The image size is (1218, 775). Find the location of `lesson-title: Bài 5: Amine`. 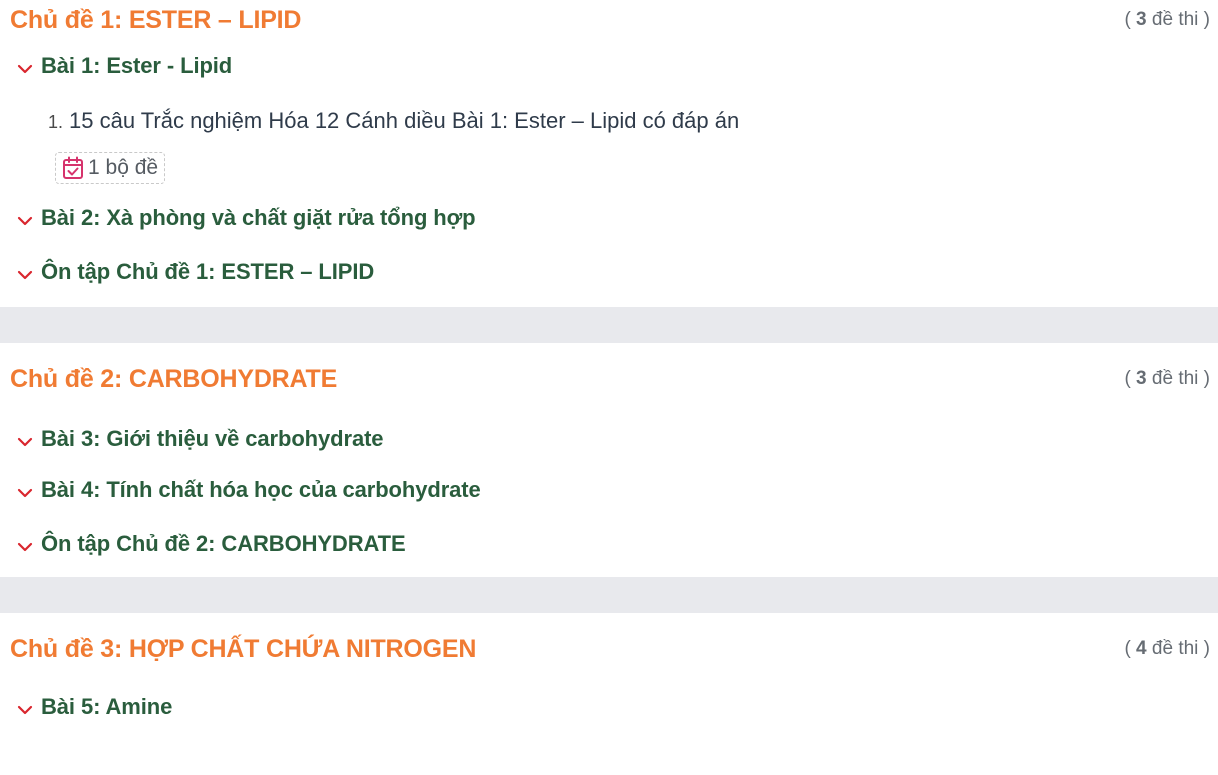

lesson-title: Bài 5: Amine is located at coordinates (107, 706).